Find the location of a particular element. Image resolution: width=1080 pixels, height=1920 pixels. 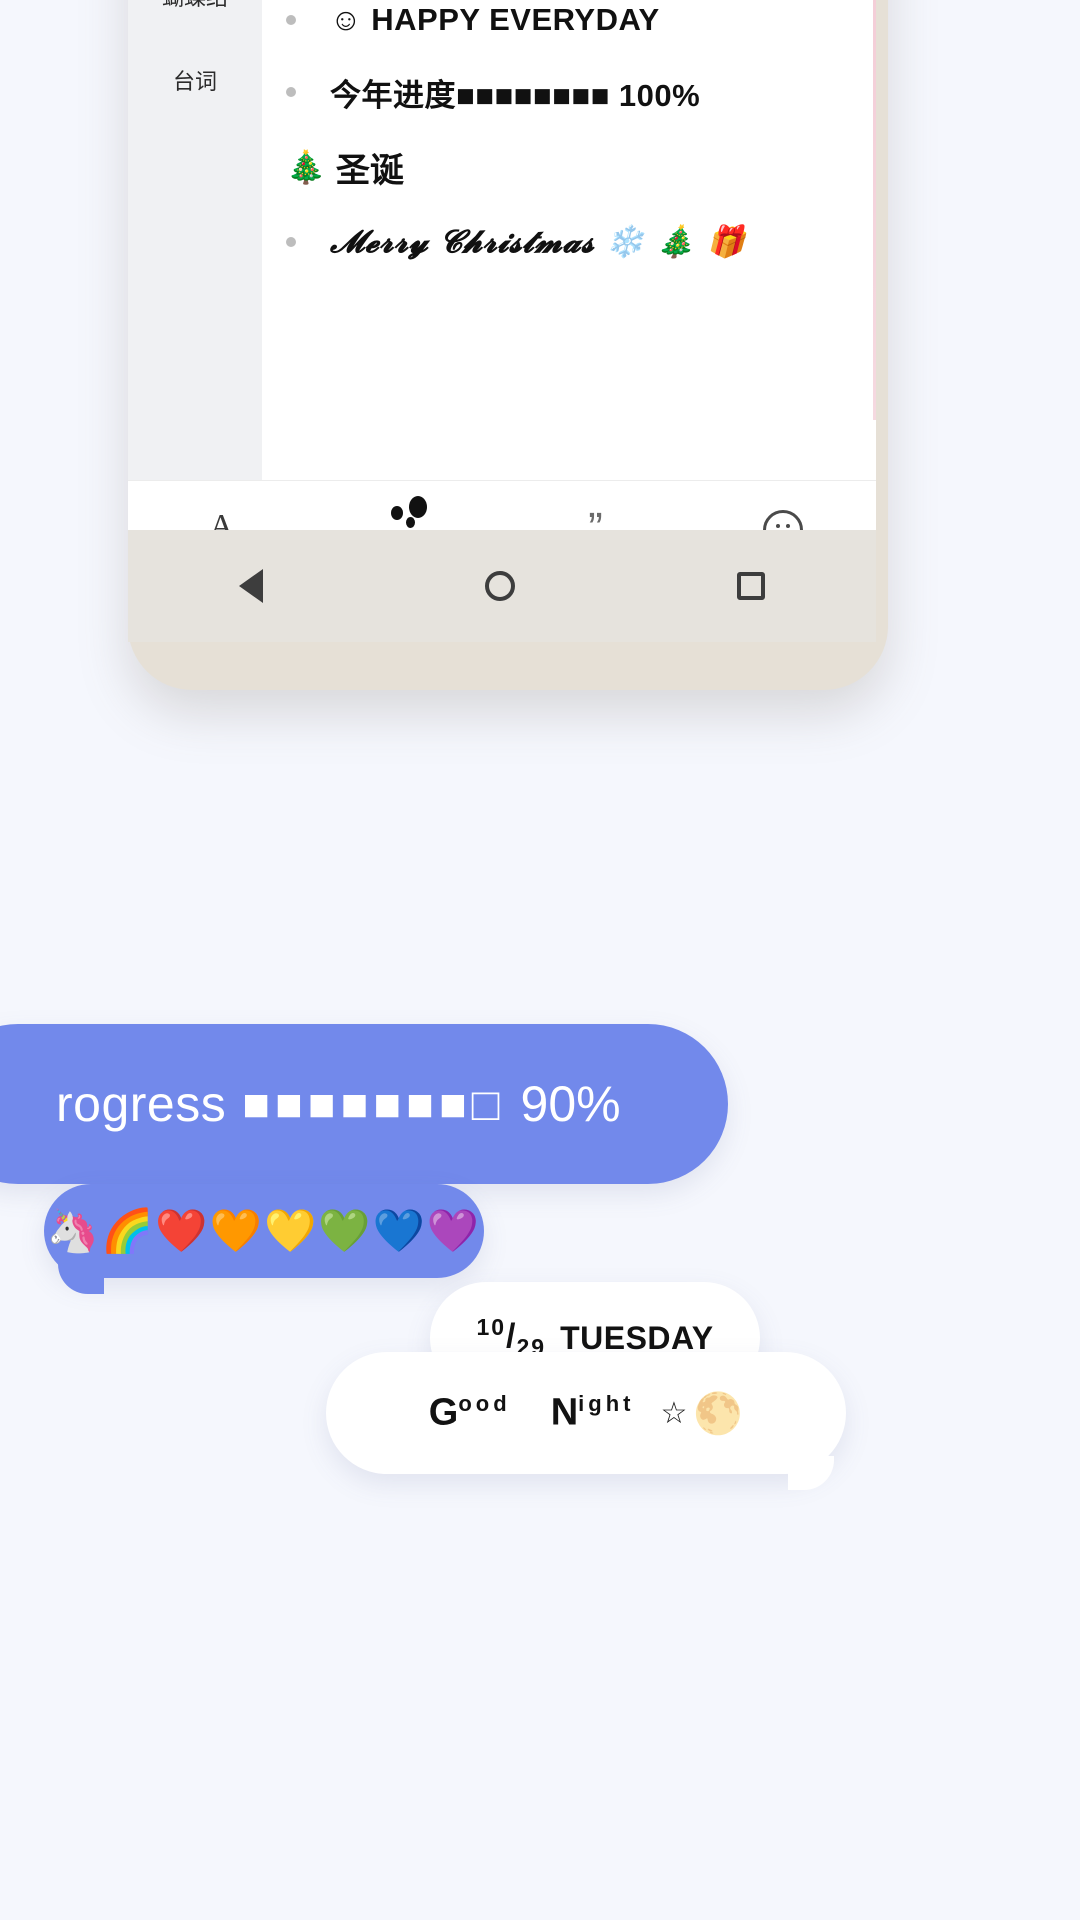

sidebar-item-lines: 台词 is located at coordinates (195, 80).